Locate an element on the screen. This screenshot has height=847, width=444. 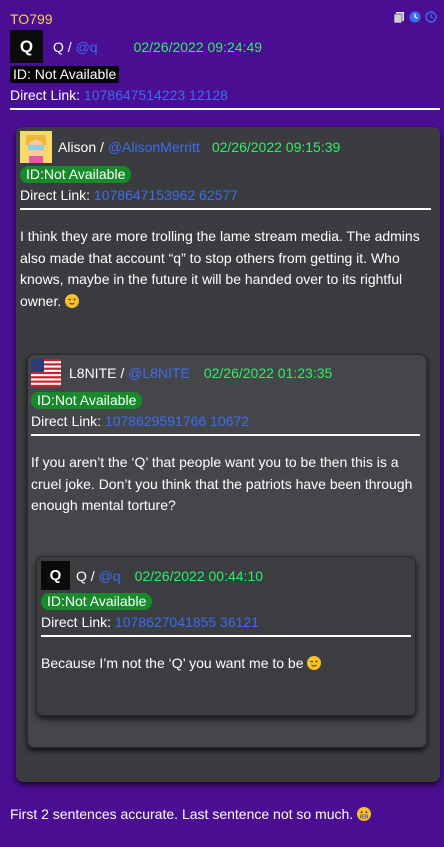
alison-direct-link-value: 1078647153962 62577 is located at coordinates (166, 195).